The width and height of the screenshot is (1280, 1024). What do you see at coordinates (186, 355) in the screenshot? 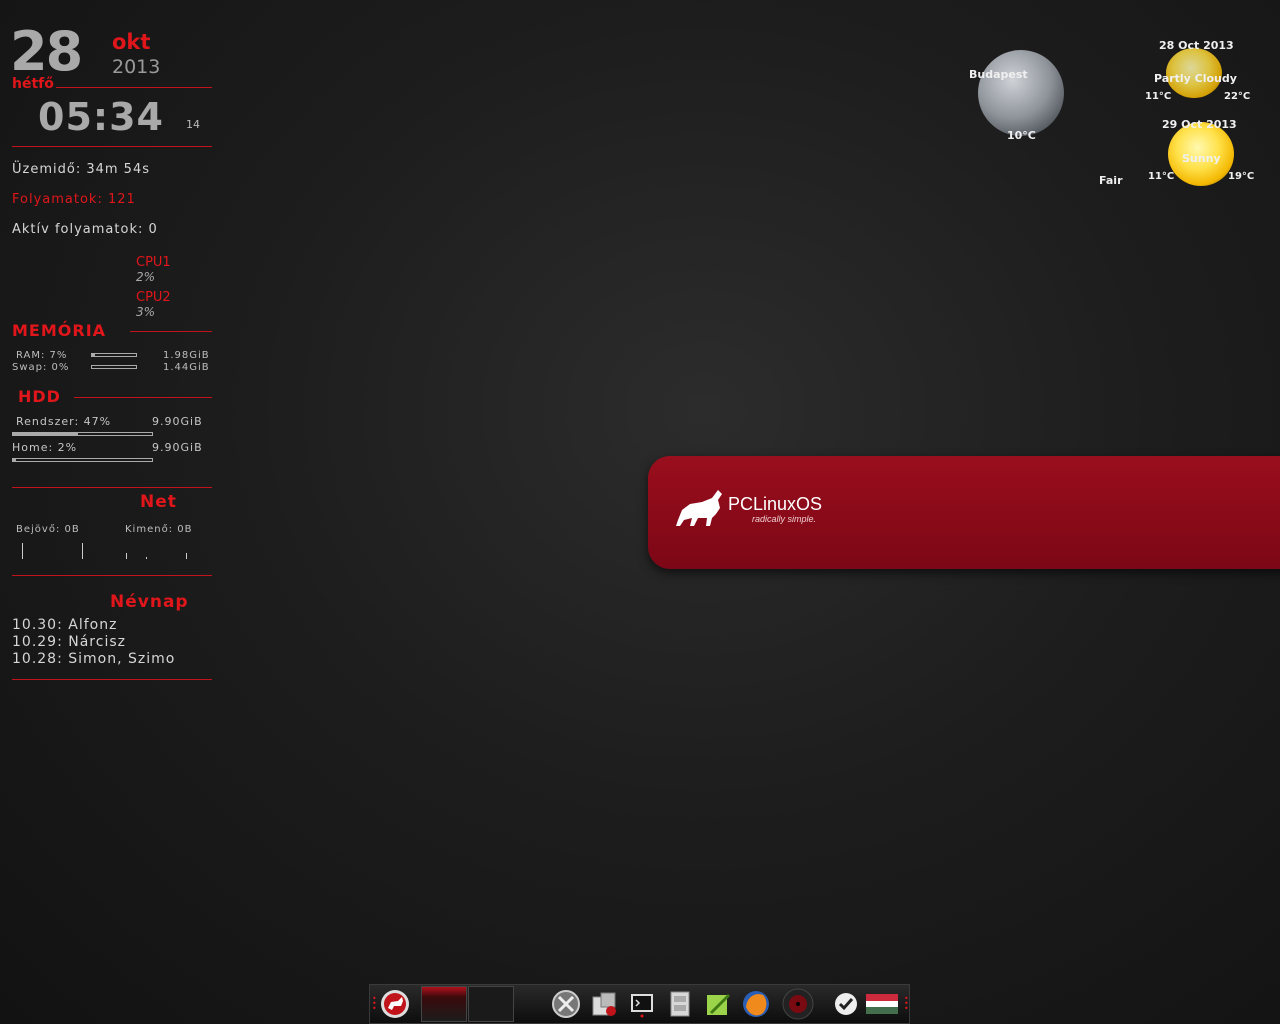
I see `ram-total: 1.98GiB` at bounding box center [186, 355].